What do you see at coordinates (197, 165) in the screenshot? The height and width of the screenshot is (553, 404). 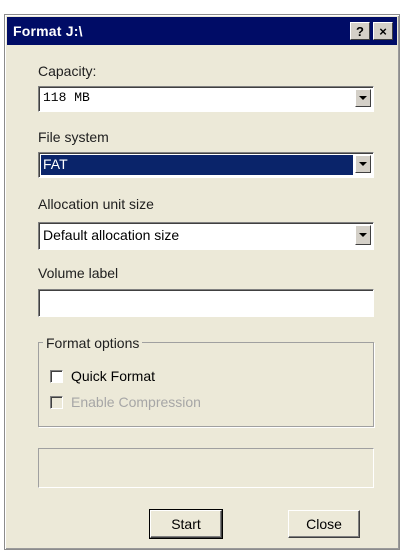 I see `file-system-selection-highlight` at bounding box center [197, 165].